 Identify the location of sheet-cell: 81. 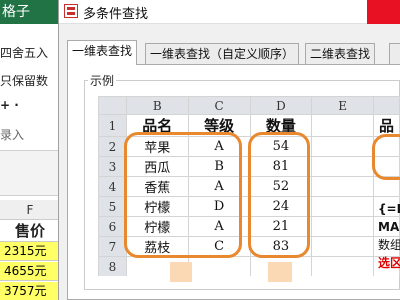
(281, 166).